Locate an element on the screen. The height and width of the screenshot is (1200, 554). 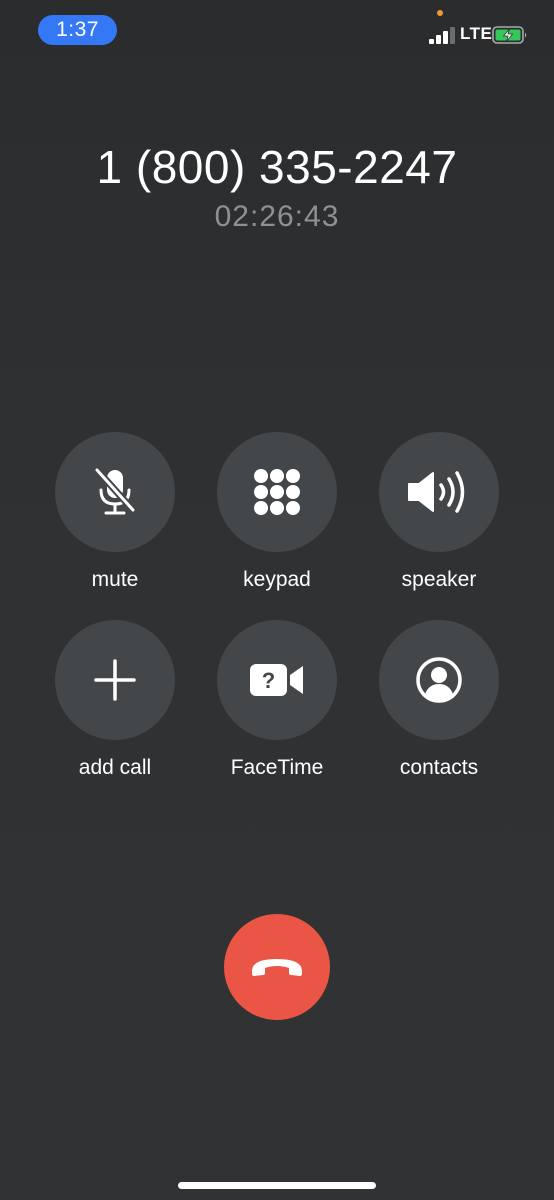
add-call-label: add call is located at coordinates (115, 767).